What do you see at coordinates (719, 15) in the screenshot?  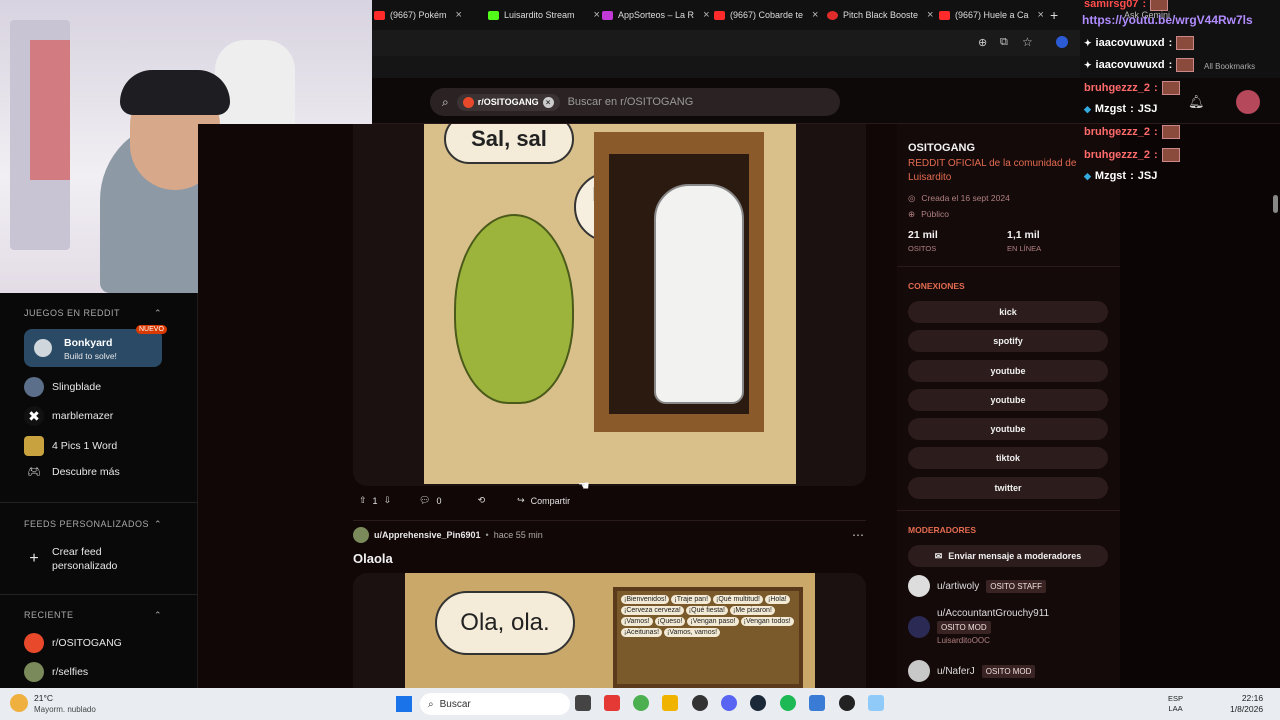 I see `youtube-icon` at bounding box center [719, 15].